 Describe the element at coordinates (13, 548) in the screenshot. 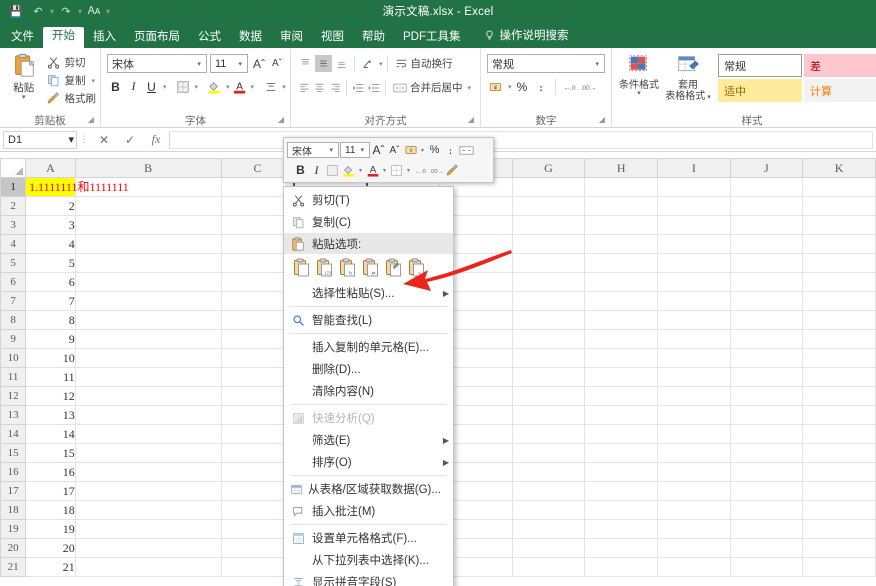

I see `row-header-20: 20` at that location.